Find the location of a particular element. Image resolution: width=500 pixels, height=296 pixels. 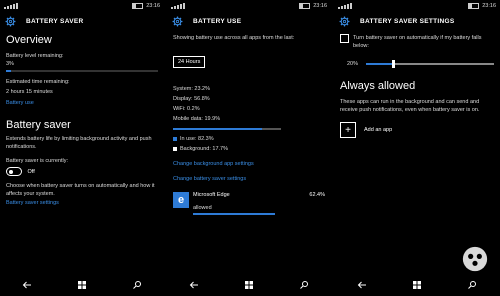

page-header: BATTERY SAVER SETTINGS is located at coordinates (417, 21).